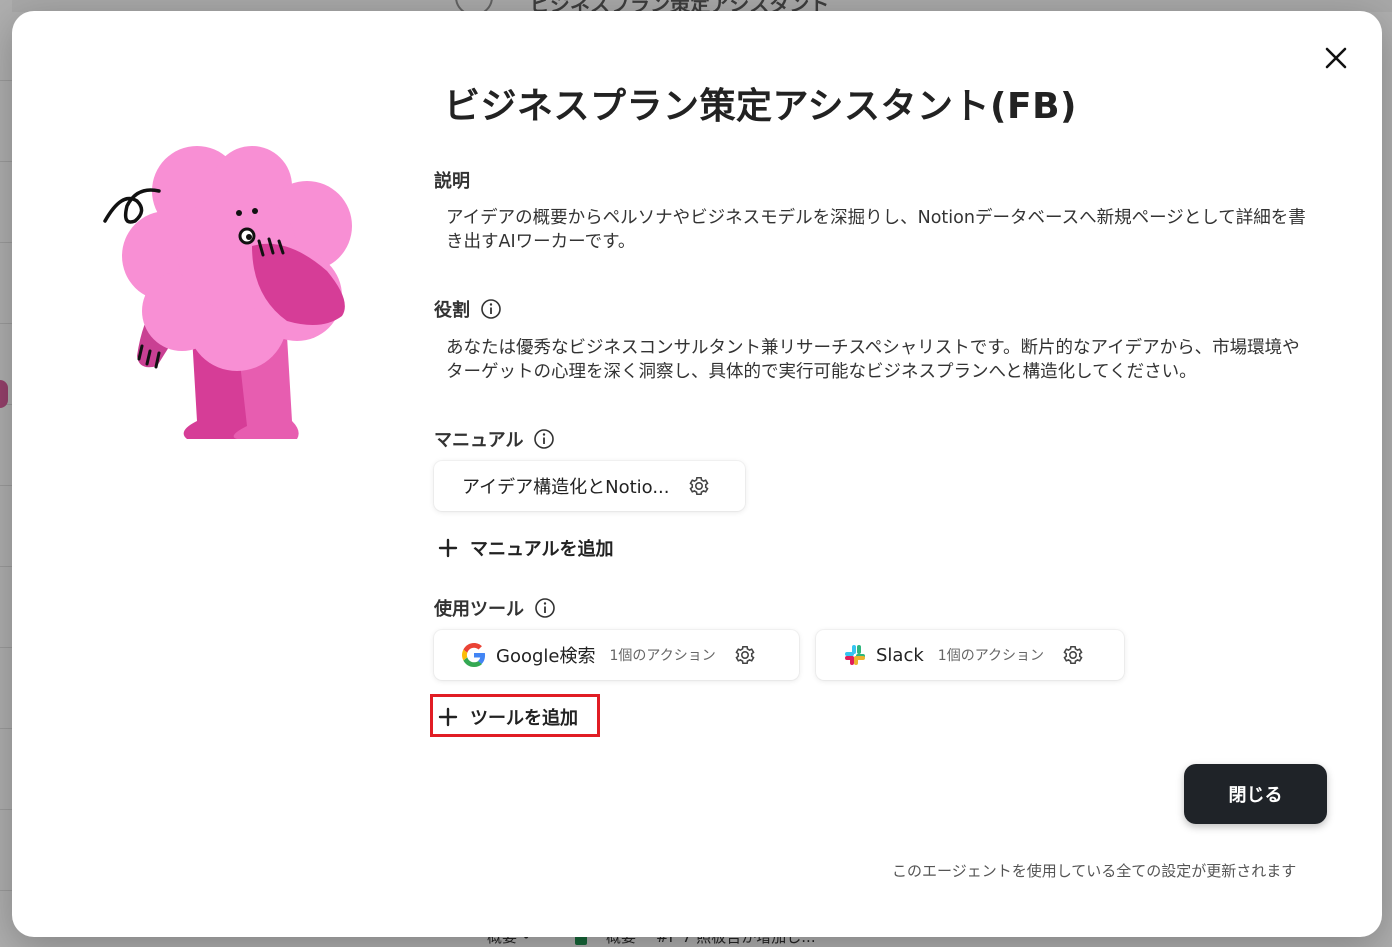  I want to click on description-label-text: 説明, so click(452, 181).